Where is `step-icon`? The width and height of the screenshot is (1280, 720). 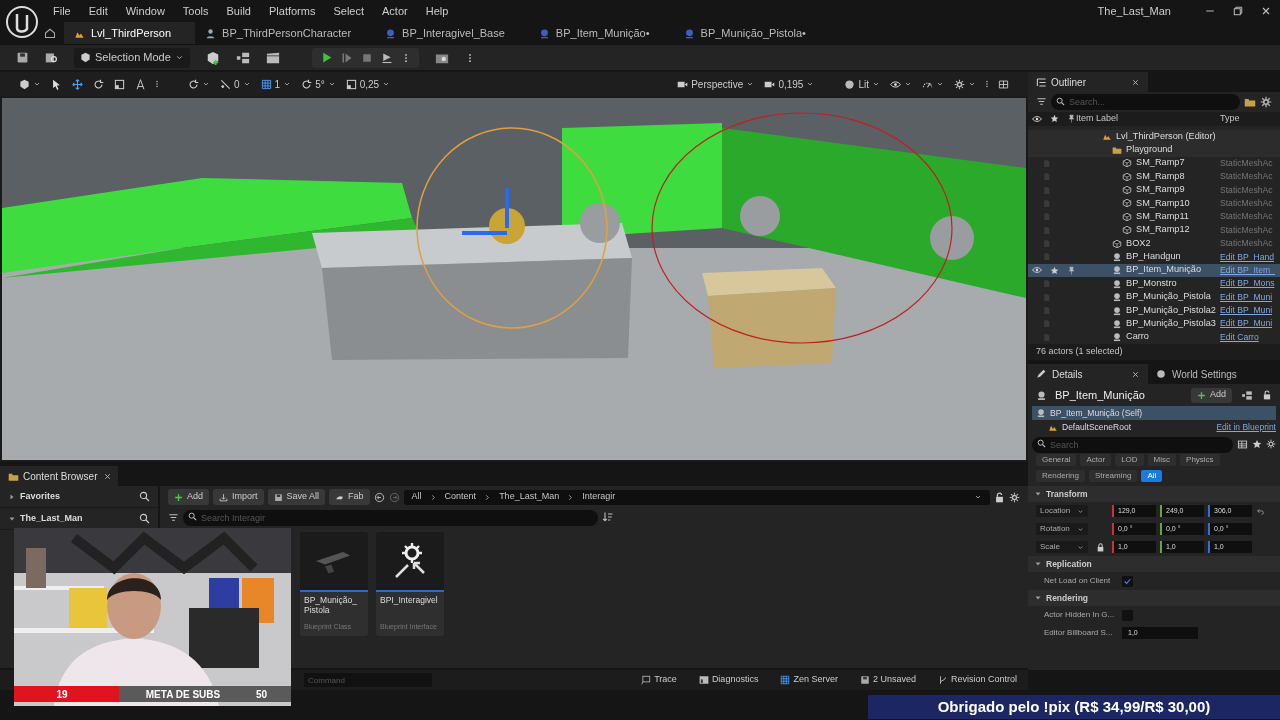
step-icon is located at coordinates (346, 57).